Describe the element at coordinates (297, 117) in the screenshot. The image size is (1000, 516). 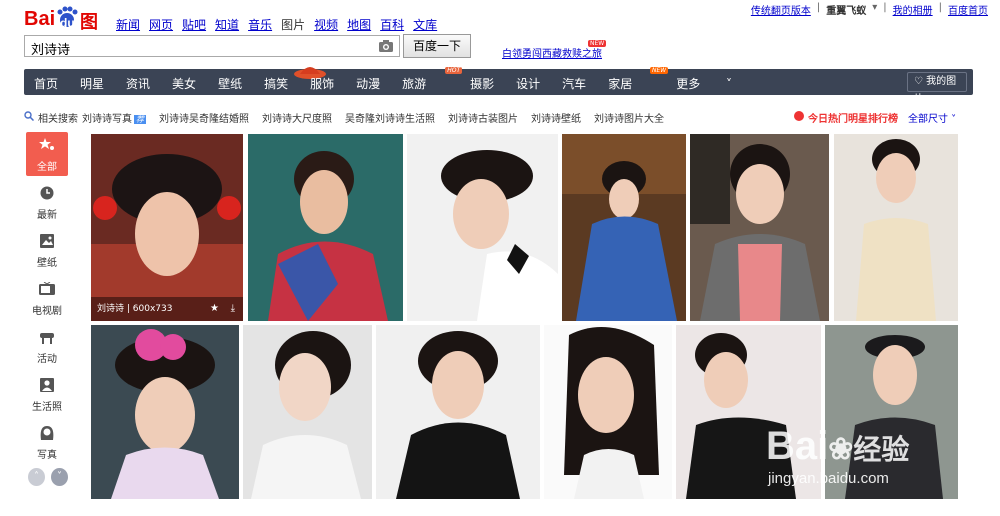
I see `related-item: 刘诗诗大尺度照` at that location.